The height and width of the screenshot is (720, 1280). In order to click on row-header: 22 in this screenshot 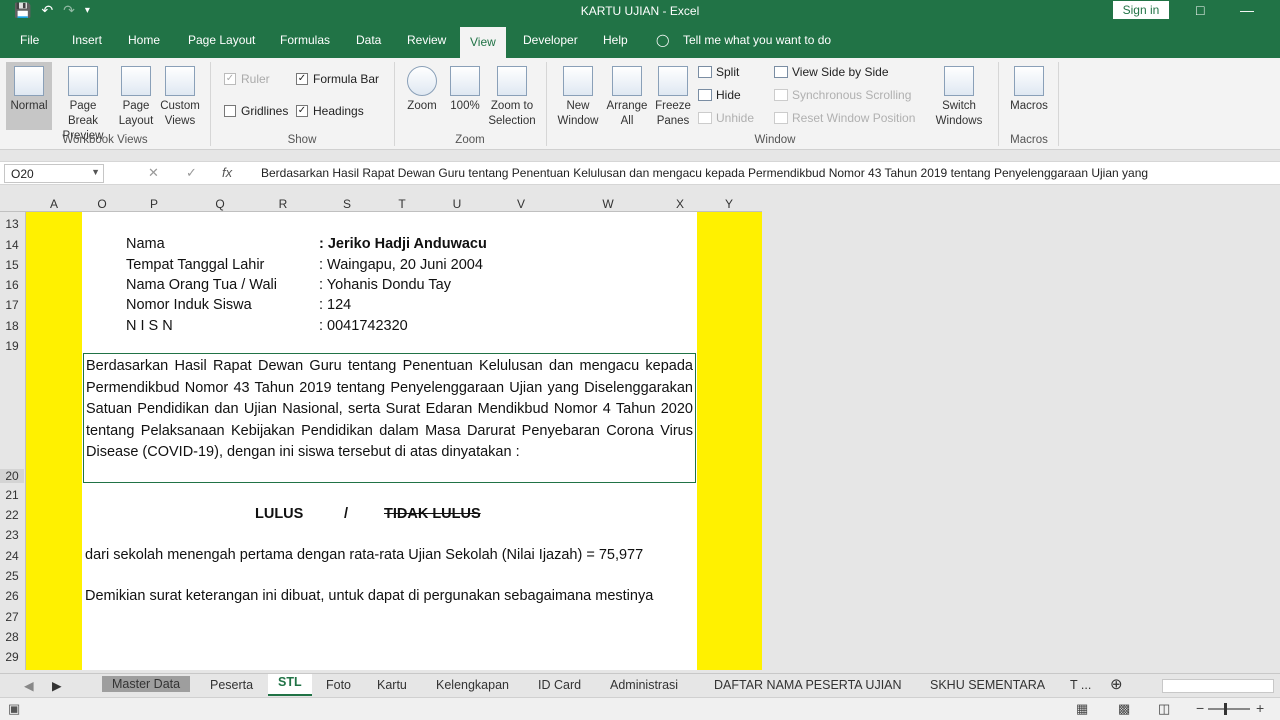, I will do `click(12, 515)`.